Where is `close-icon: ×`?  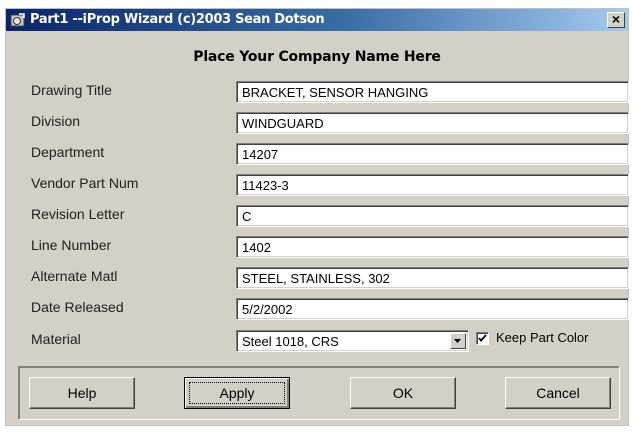
close-icon: × is located at coordinates (616, 19).